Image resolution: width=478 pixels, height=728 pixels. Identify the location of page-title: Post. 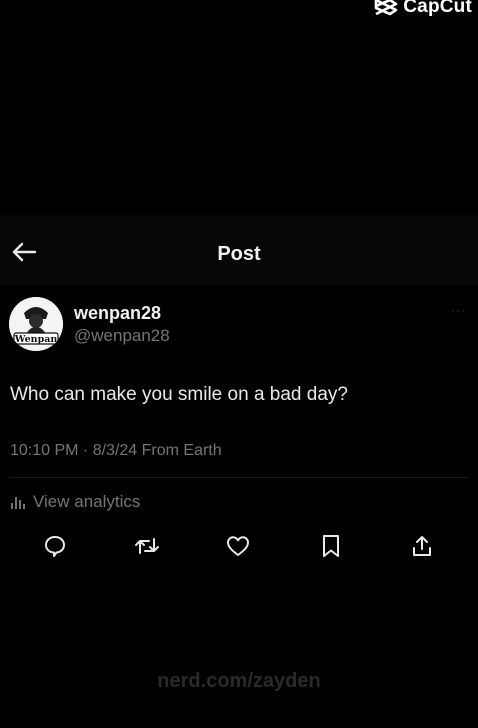
(239, 254).